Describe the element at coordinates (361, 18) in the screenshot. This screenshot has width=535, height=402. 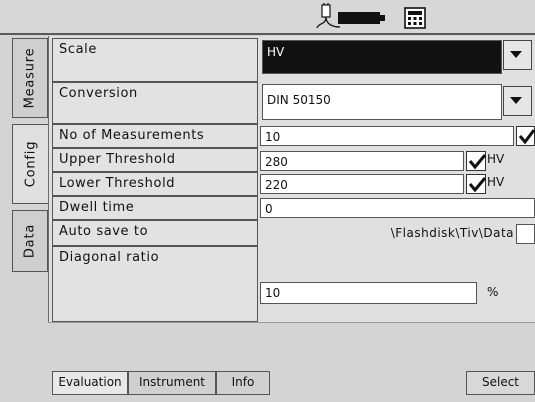
I see `battery-icon` at that location.